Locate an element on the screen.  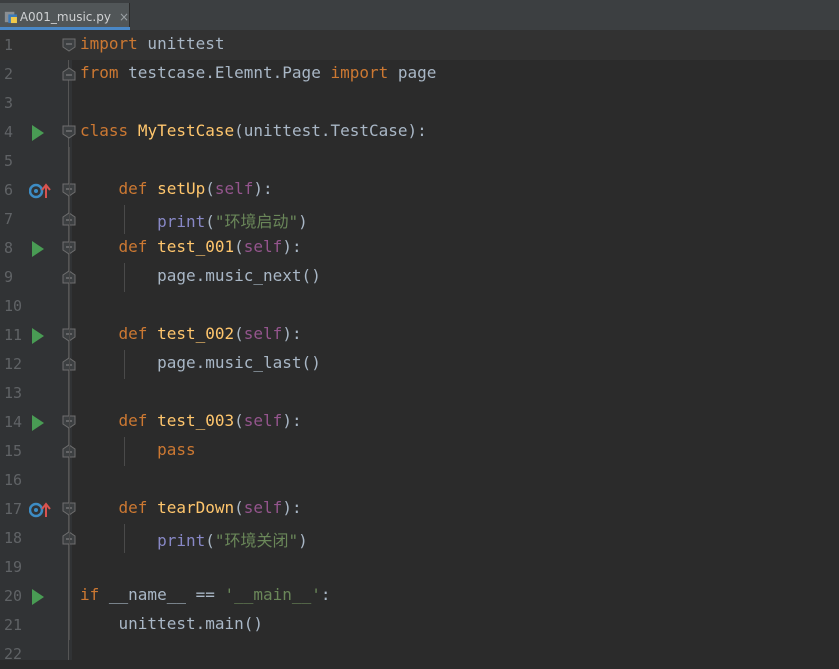
code-text: page.music_next() is located at coordinates (200, 275).